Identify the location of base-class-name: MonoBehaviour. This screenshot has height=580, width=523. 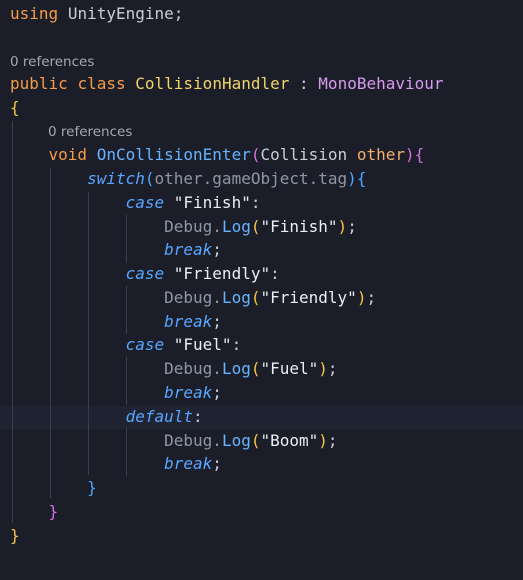
(381, 83).